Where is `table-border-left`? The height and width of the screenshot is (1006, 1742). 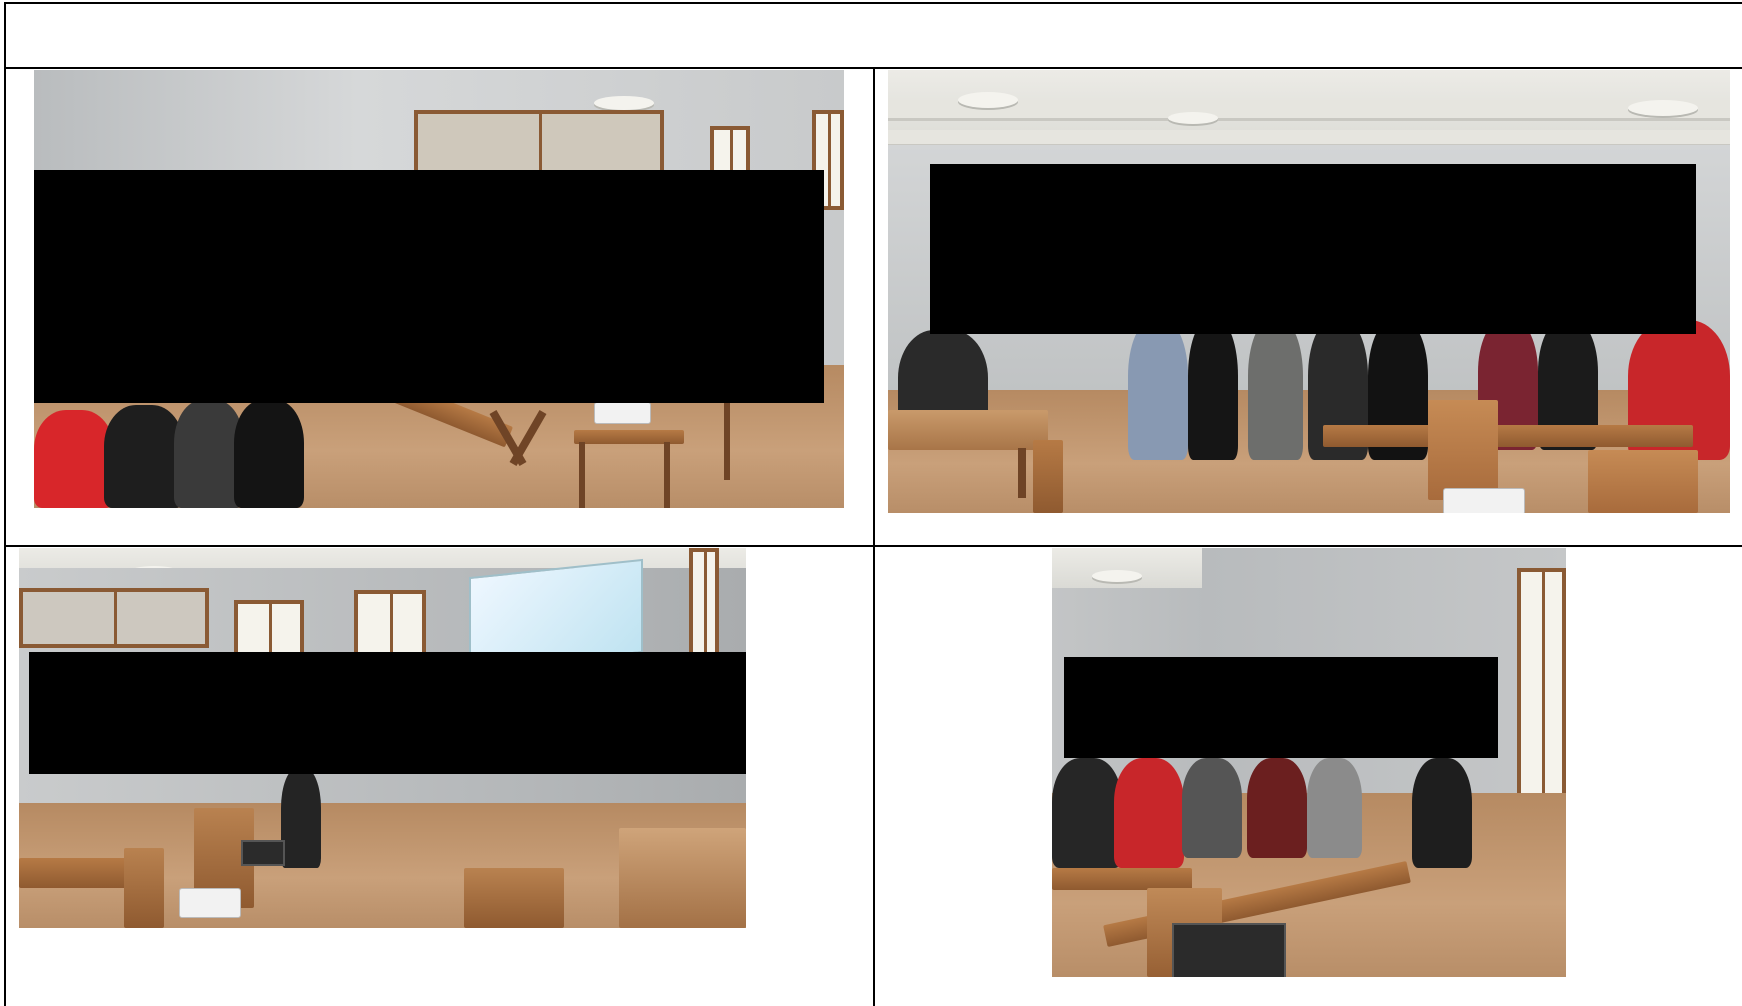
table-border-left is located at coordinates (5, 504).